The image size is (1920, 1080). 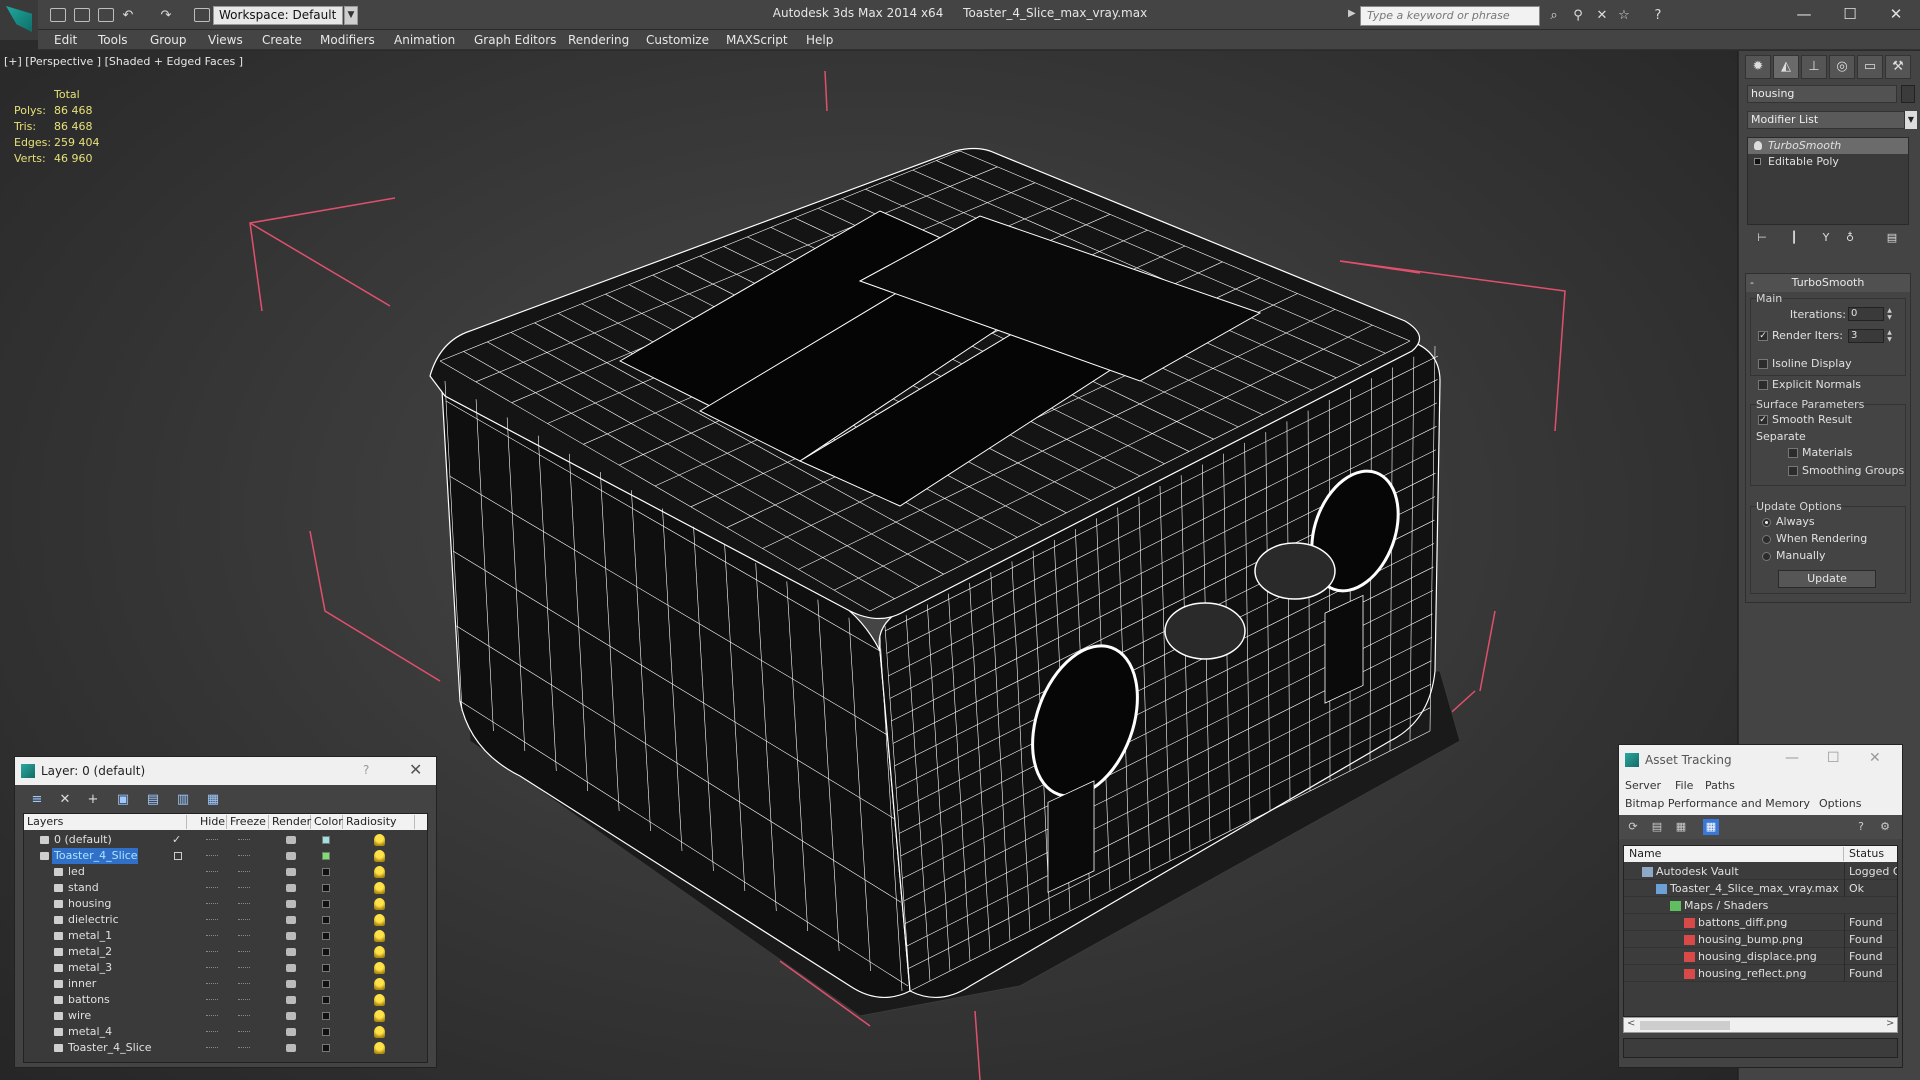 What do you see at coordinates (1760, 888) in the screenshot?
I see `asset-row: Toaster_4_Slice_max_vray.max Ok` at bounding box center [1760, 888].